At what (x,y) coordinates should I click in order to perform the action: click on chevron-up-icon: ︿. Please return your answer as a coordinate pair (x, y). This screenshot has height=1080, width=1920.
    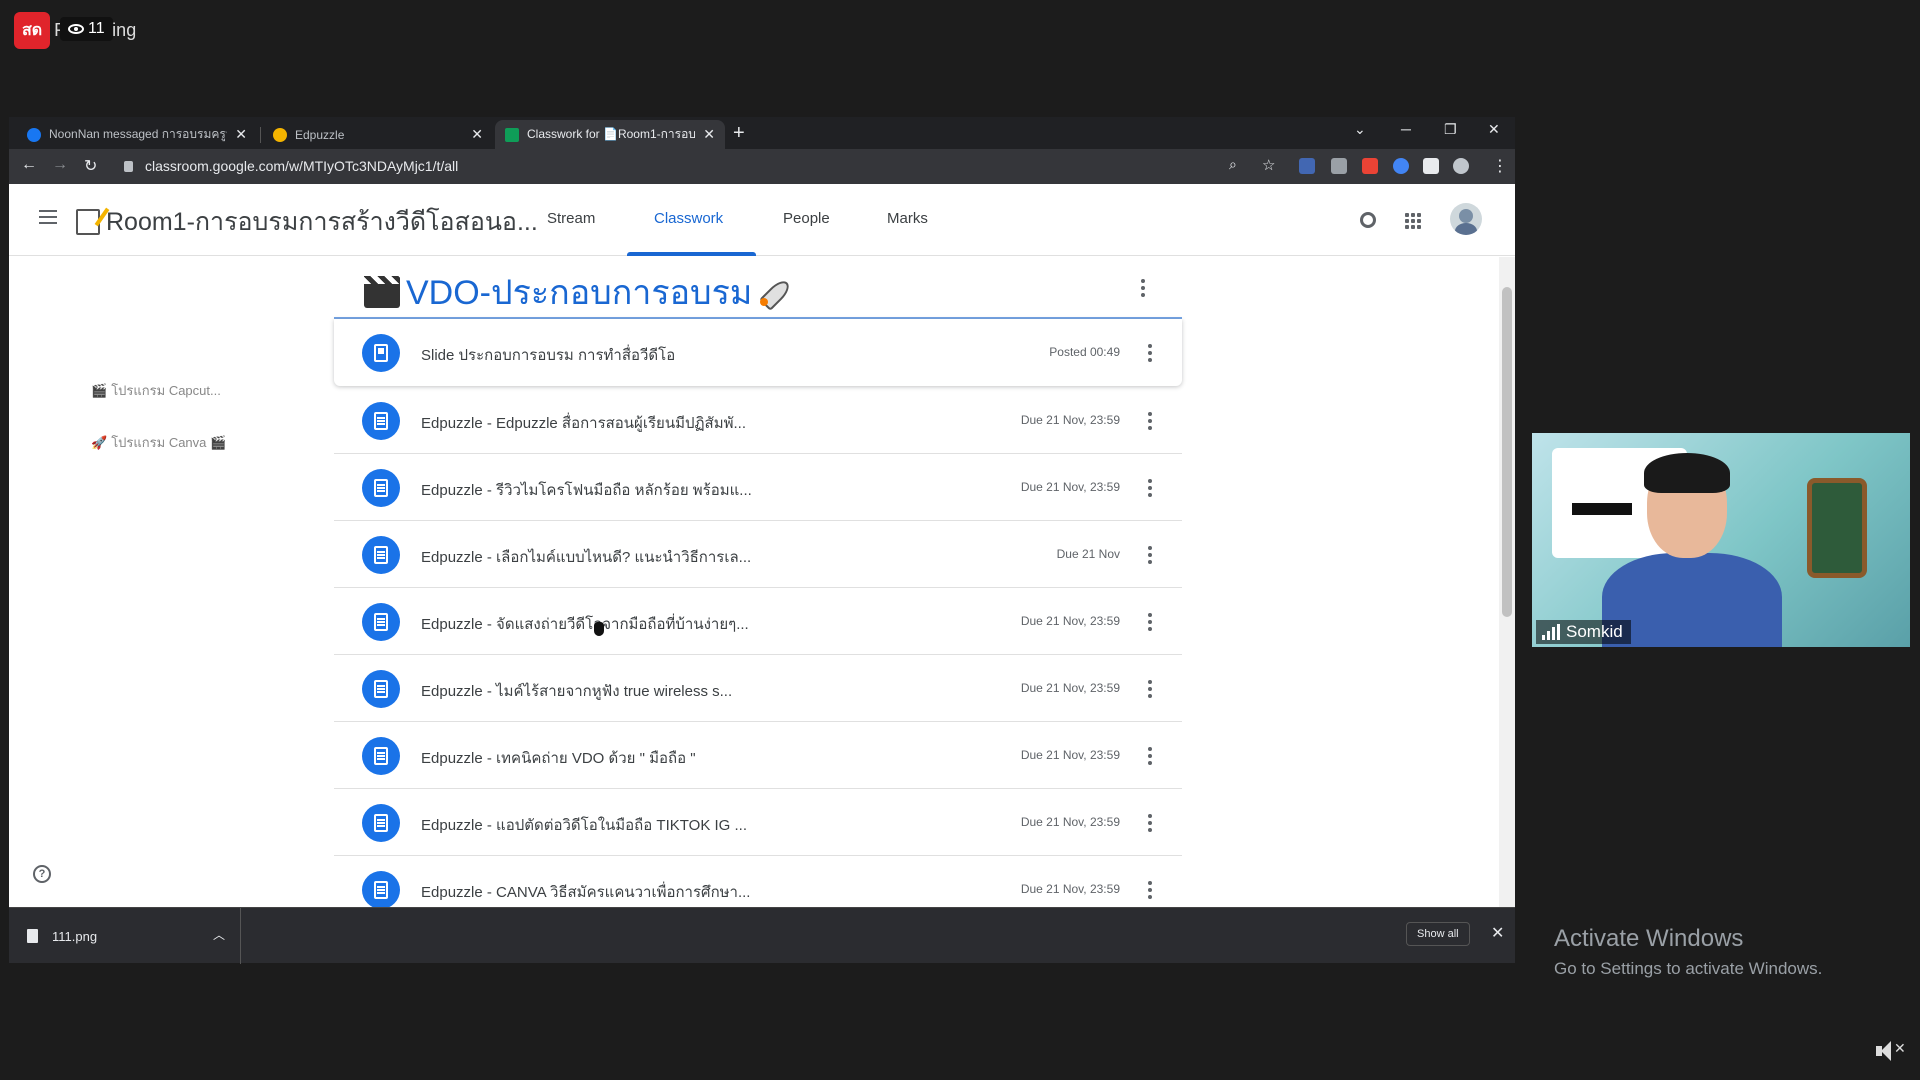
    Looking at the image, I should click on (219, 934).